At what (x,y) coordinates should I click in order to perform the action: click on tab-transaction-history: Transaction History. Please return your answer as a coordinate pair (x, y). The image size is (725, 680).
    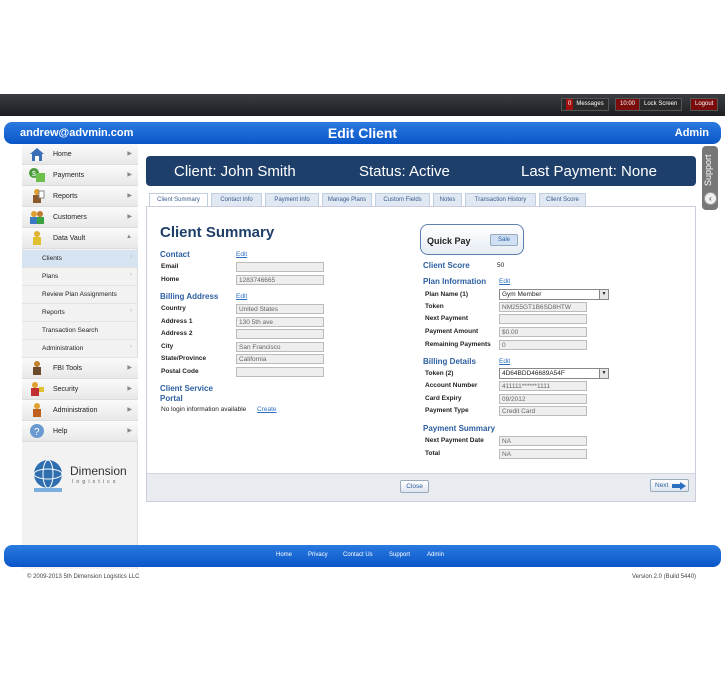
    Looking at the image, I should click on (500, 199).